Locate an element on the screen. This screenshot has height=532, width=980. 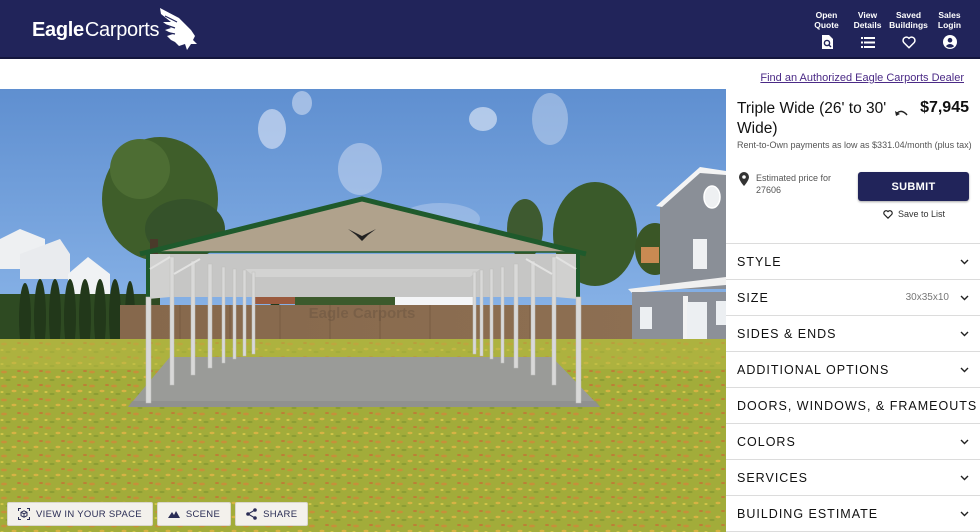
account-icon is located at coordinates (949, 42).